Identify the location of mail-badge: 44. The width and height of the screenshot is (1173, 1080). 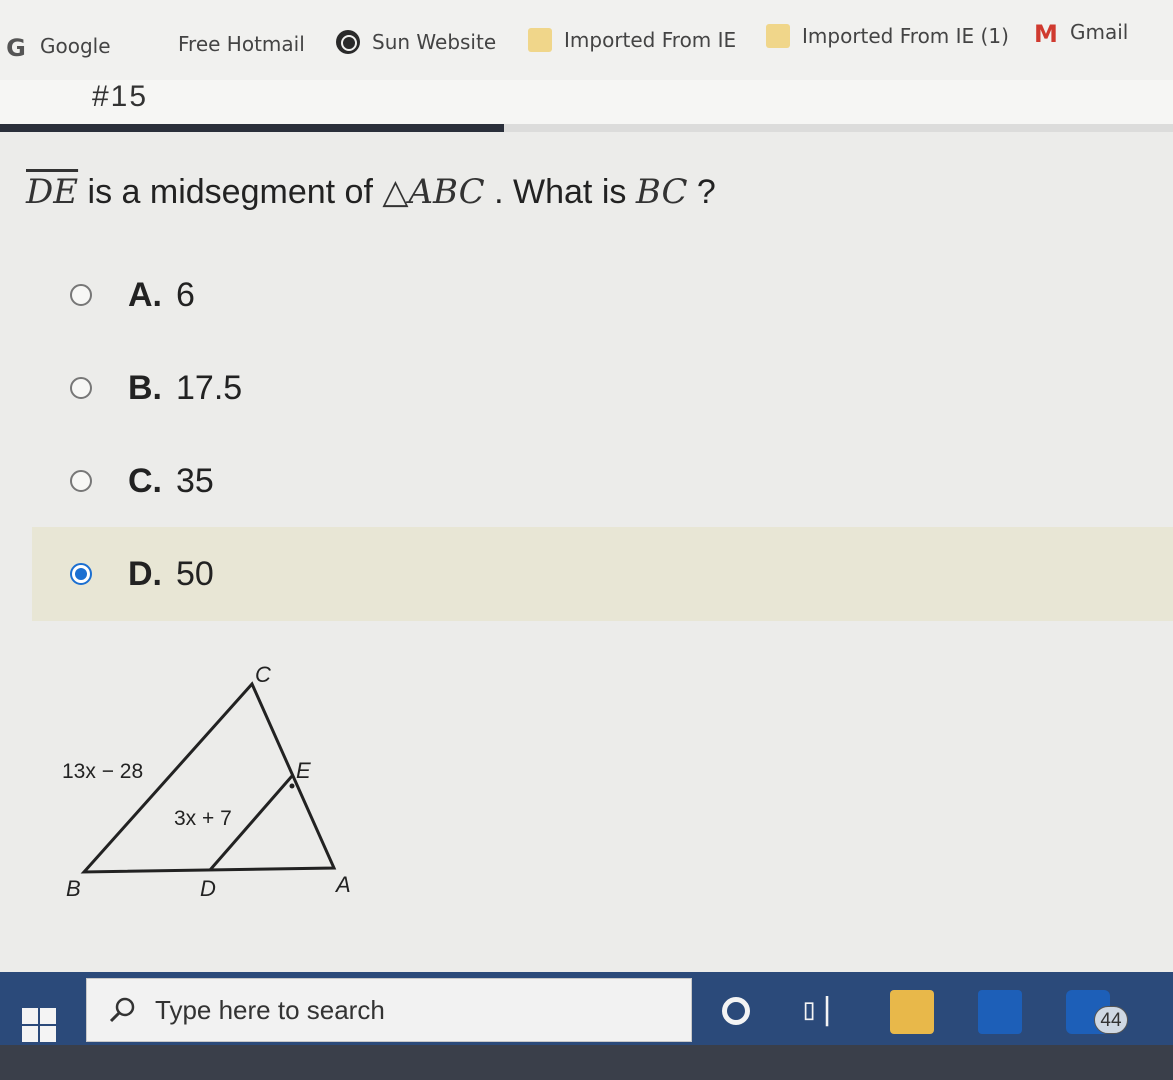
(1111, 1020).